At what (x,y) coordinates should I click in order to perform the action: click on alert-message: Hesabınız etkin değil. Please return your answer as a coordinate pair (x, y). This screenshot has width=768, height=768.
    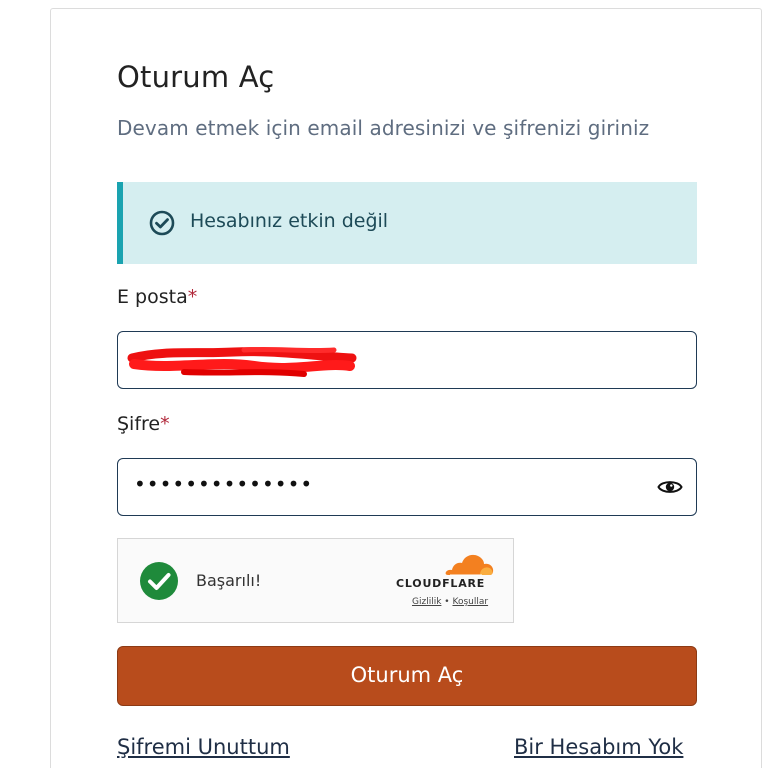
    Looking at the image, I should click on (289, 221).